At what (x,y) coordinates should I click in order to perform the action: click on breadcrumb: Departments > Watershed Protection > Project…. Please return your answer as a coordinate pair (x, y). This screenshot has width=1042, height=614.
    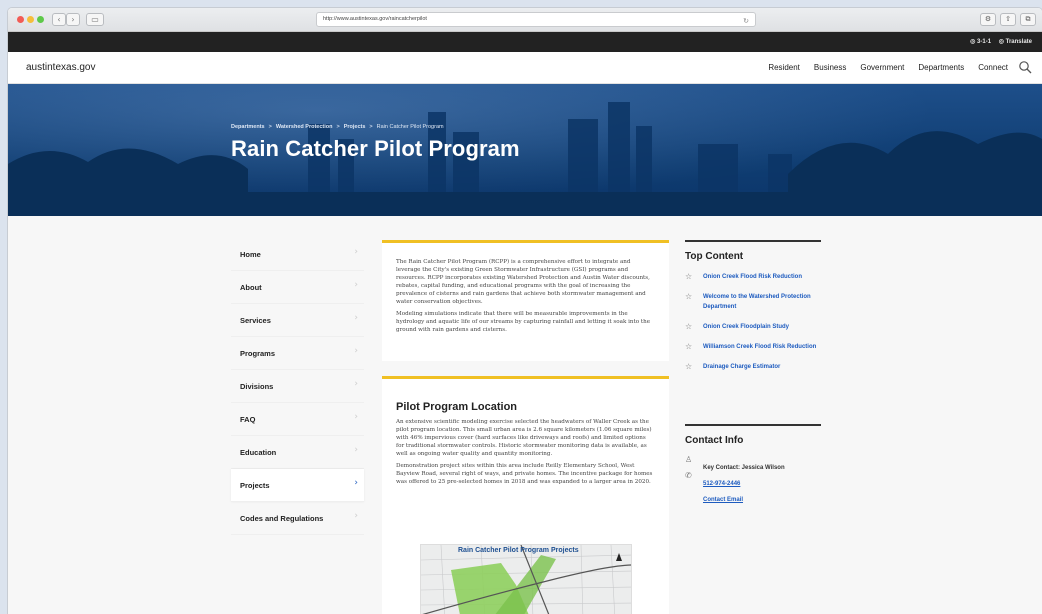
    Looking at the image, I should click on (337, 127).